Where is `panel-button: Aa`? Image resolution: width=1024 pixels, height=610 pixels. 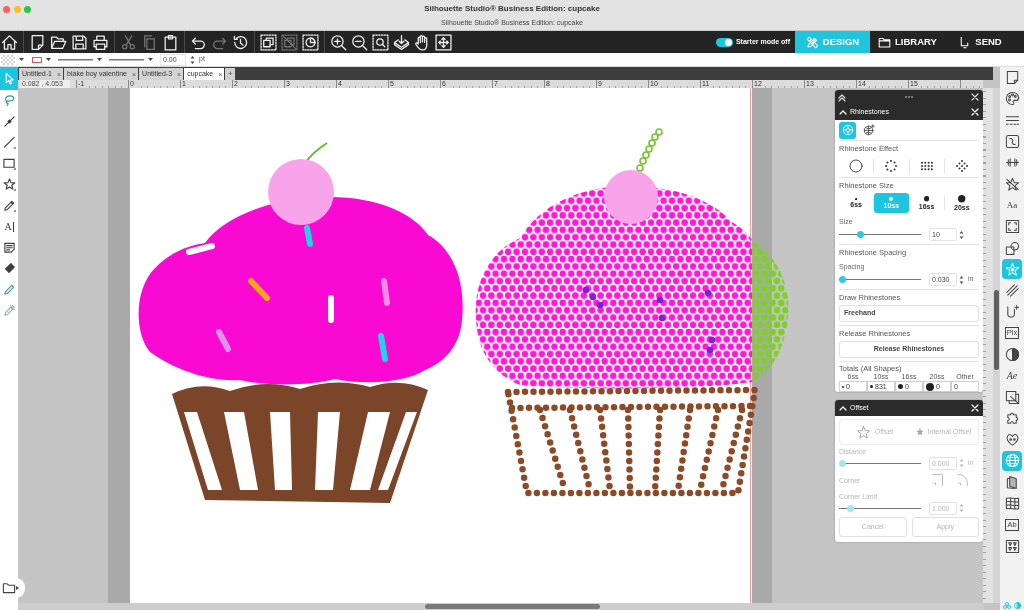
panel-button: Aa is located at coordinates (1012, 205).